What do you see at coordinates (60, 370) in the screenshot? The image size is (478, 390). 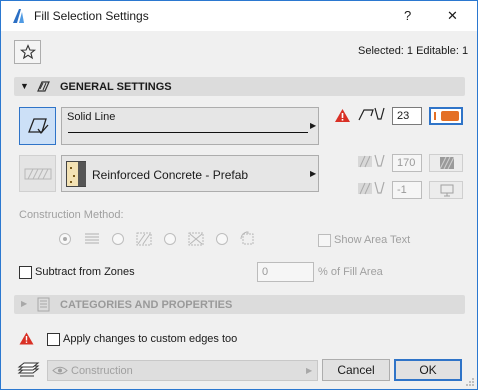 I see `eye-icon` at bounding box center [60, 370].